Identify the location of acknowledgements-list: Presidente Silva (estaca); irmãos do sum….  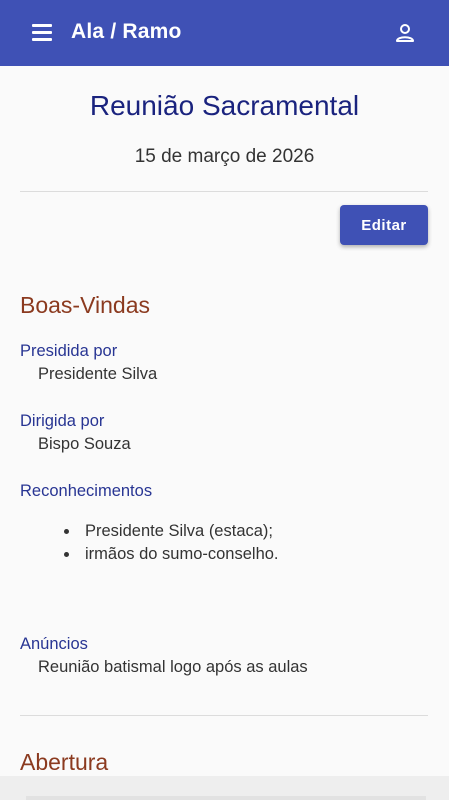
(139, 543).